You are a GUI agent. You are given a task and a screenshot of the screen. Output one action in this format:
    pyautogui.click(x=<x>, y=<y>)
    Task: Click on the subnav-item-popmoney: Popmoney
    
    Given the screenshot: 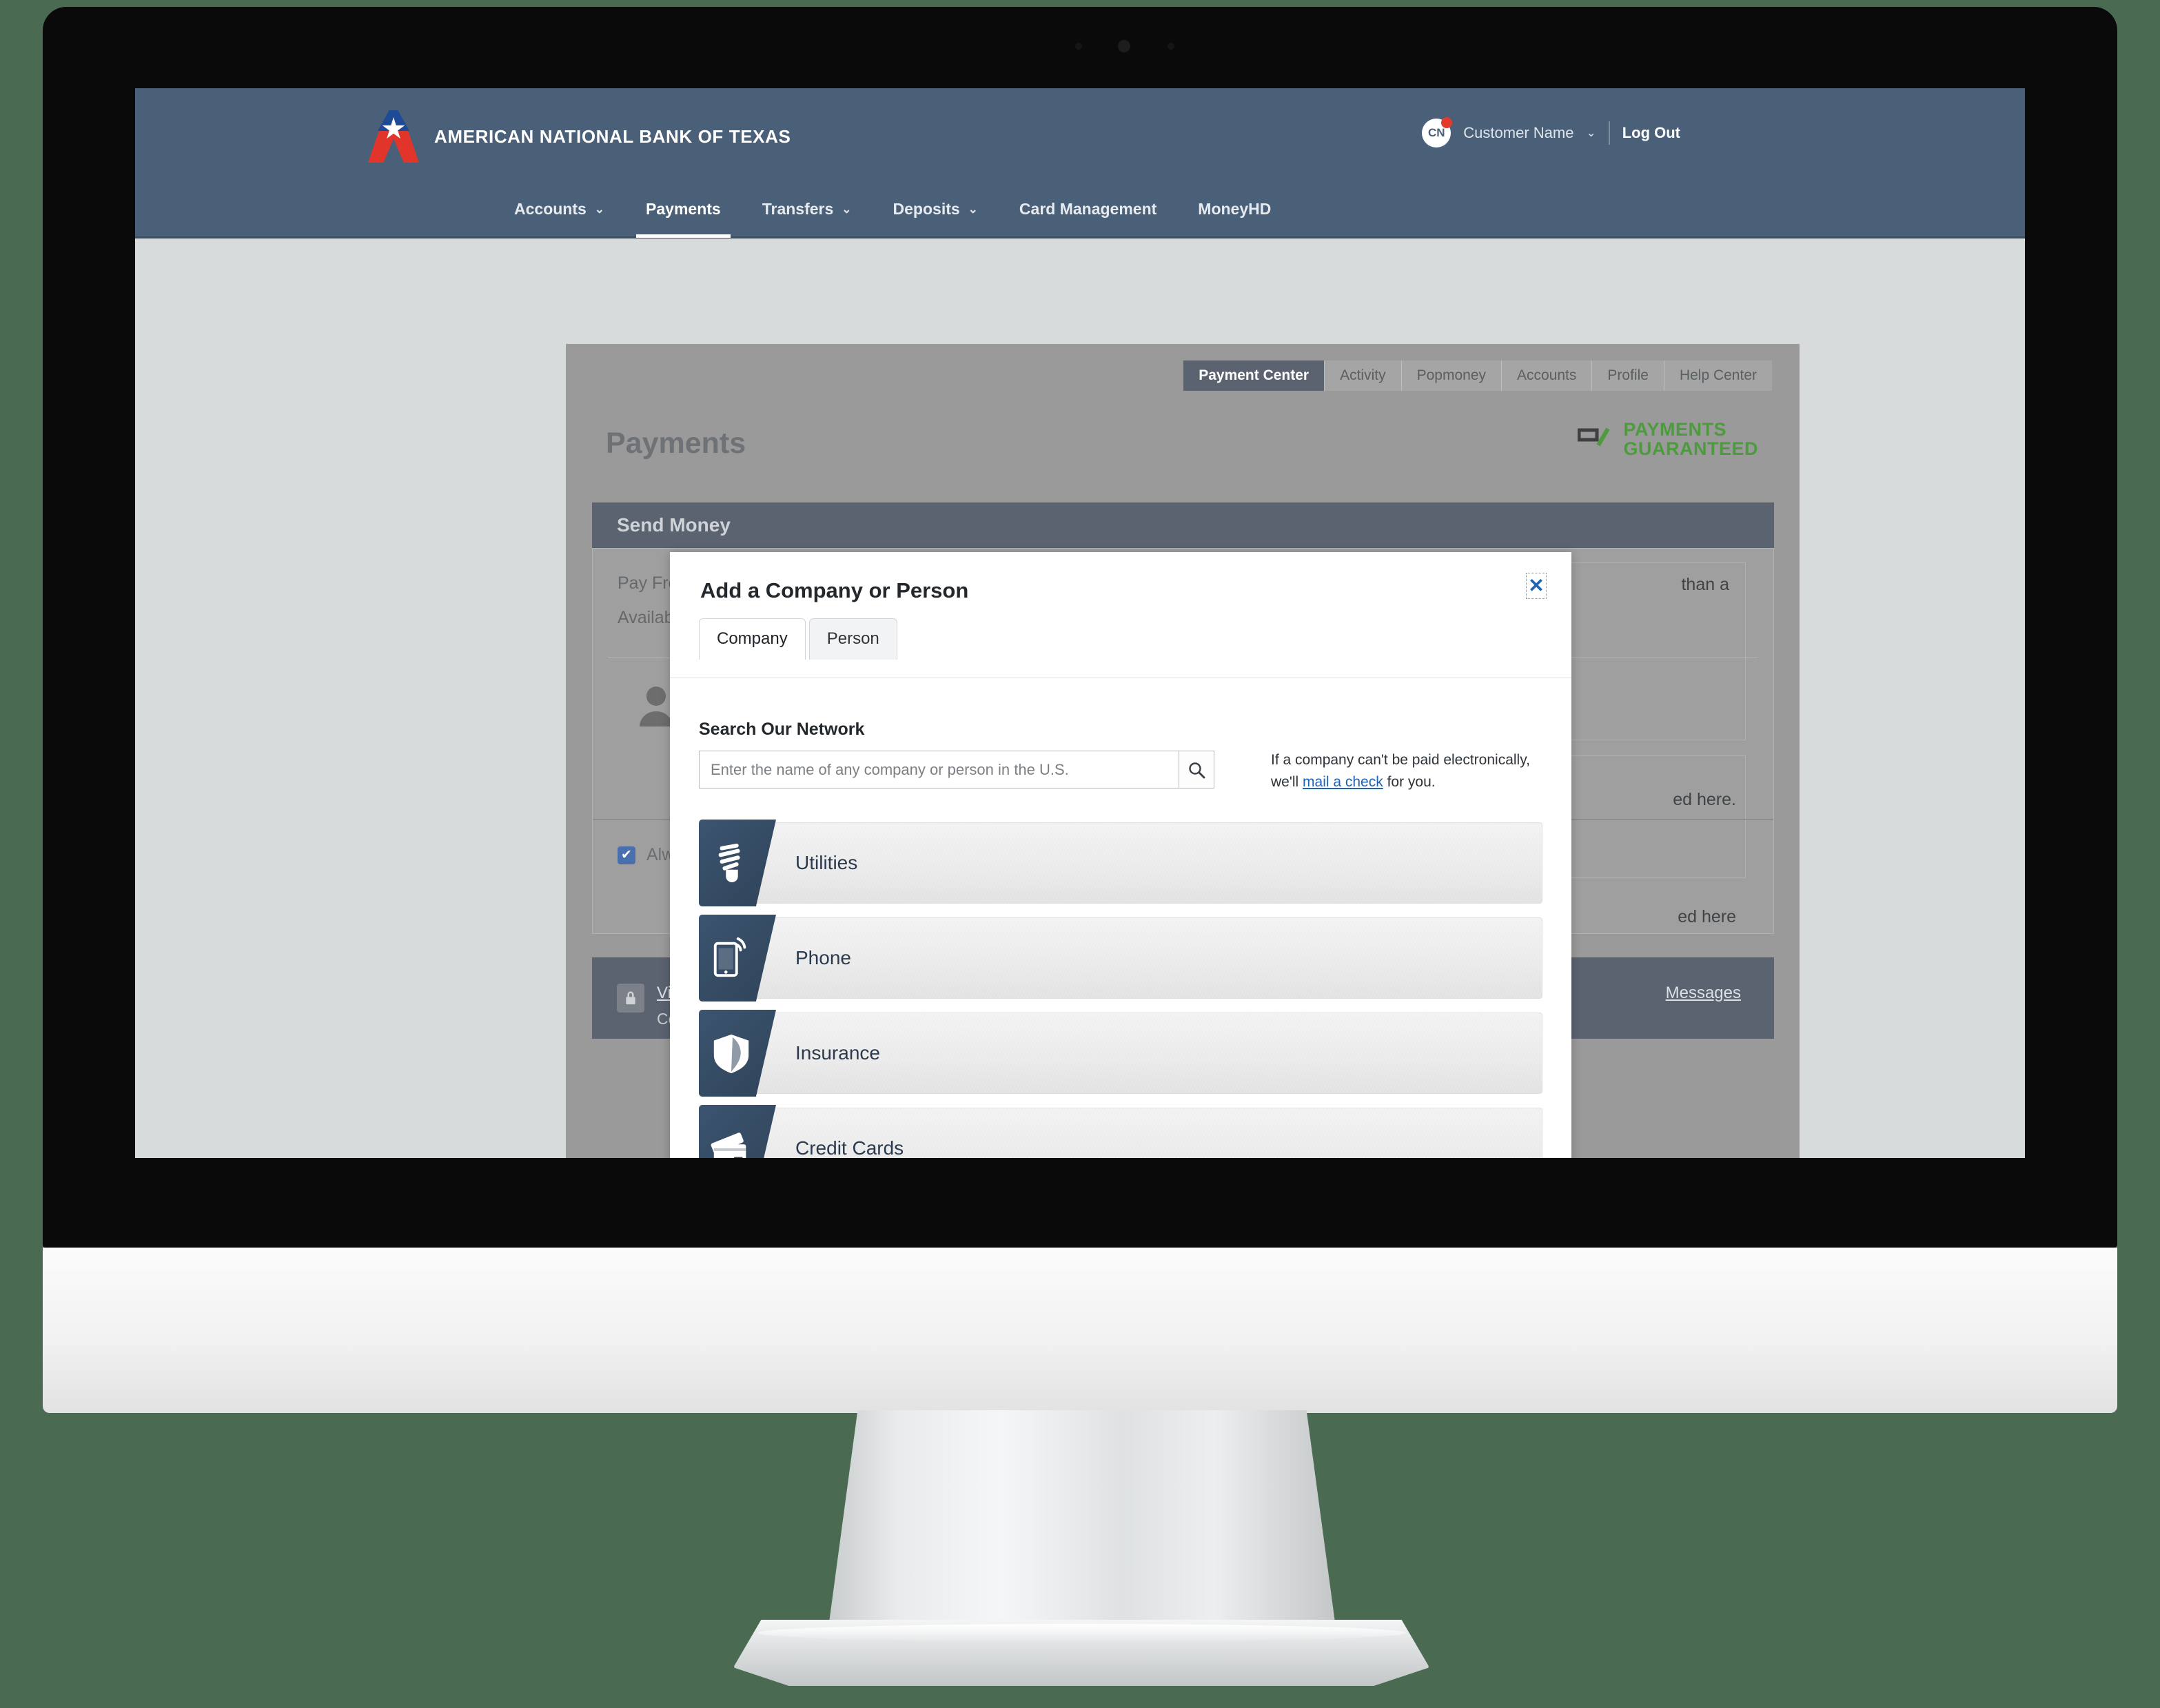 What is the action you would take?
    pyautogui.click(x=1450, y=375)
    